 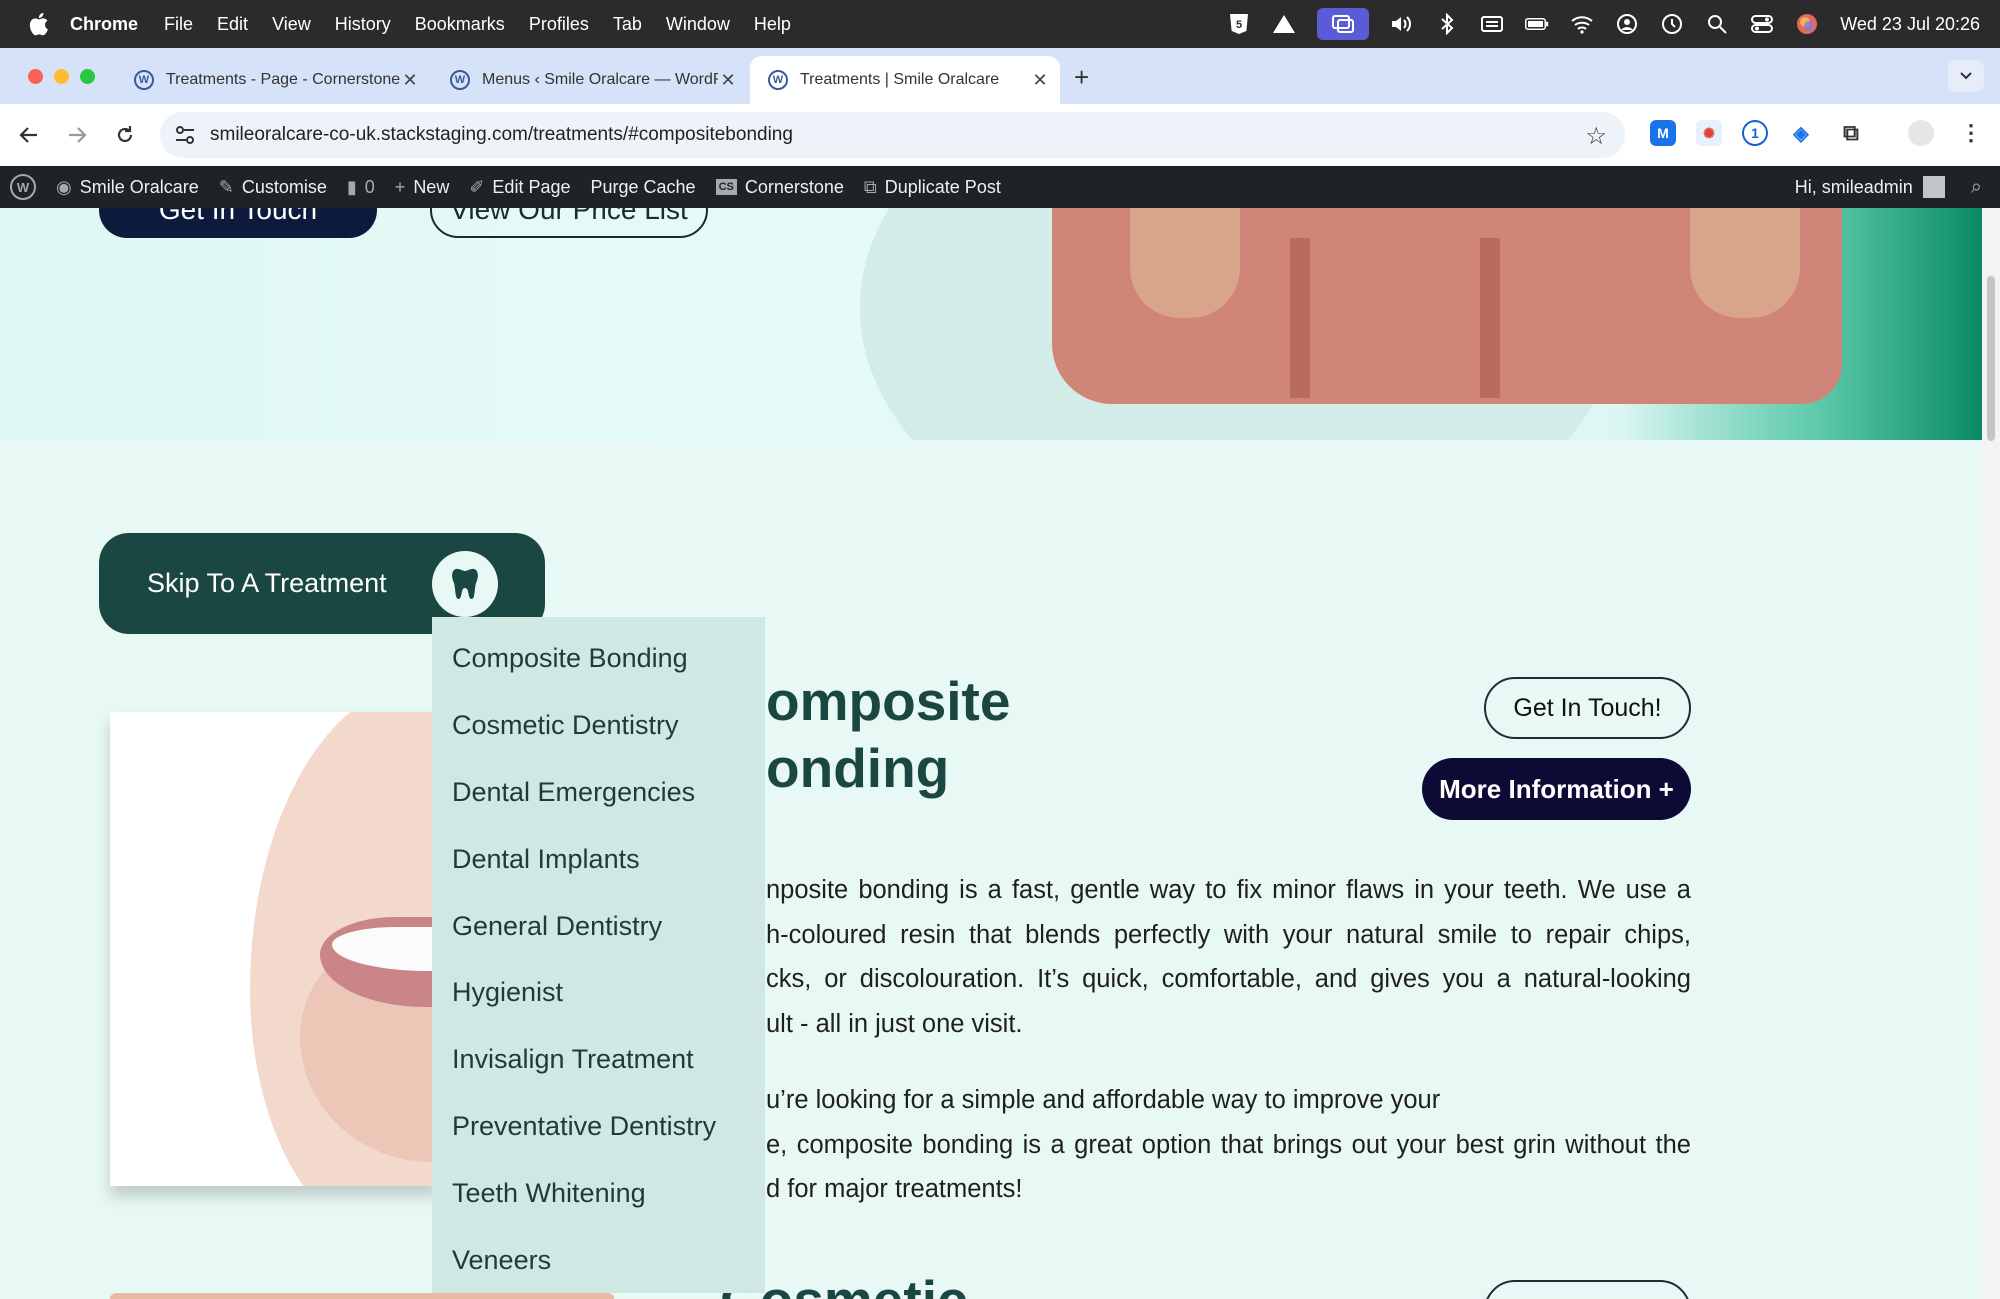 I want to click on window-zoom-button, so click(x=87, y=76).